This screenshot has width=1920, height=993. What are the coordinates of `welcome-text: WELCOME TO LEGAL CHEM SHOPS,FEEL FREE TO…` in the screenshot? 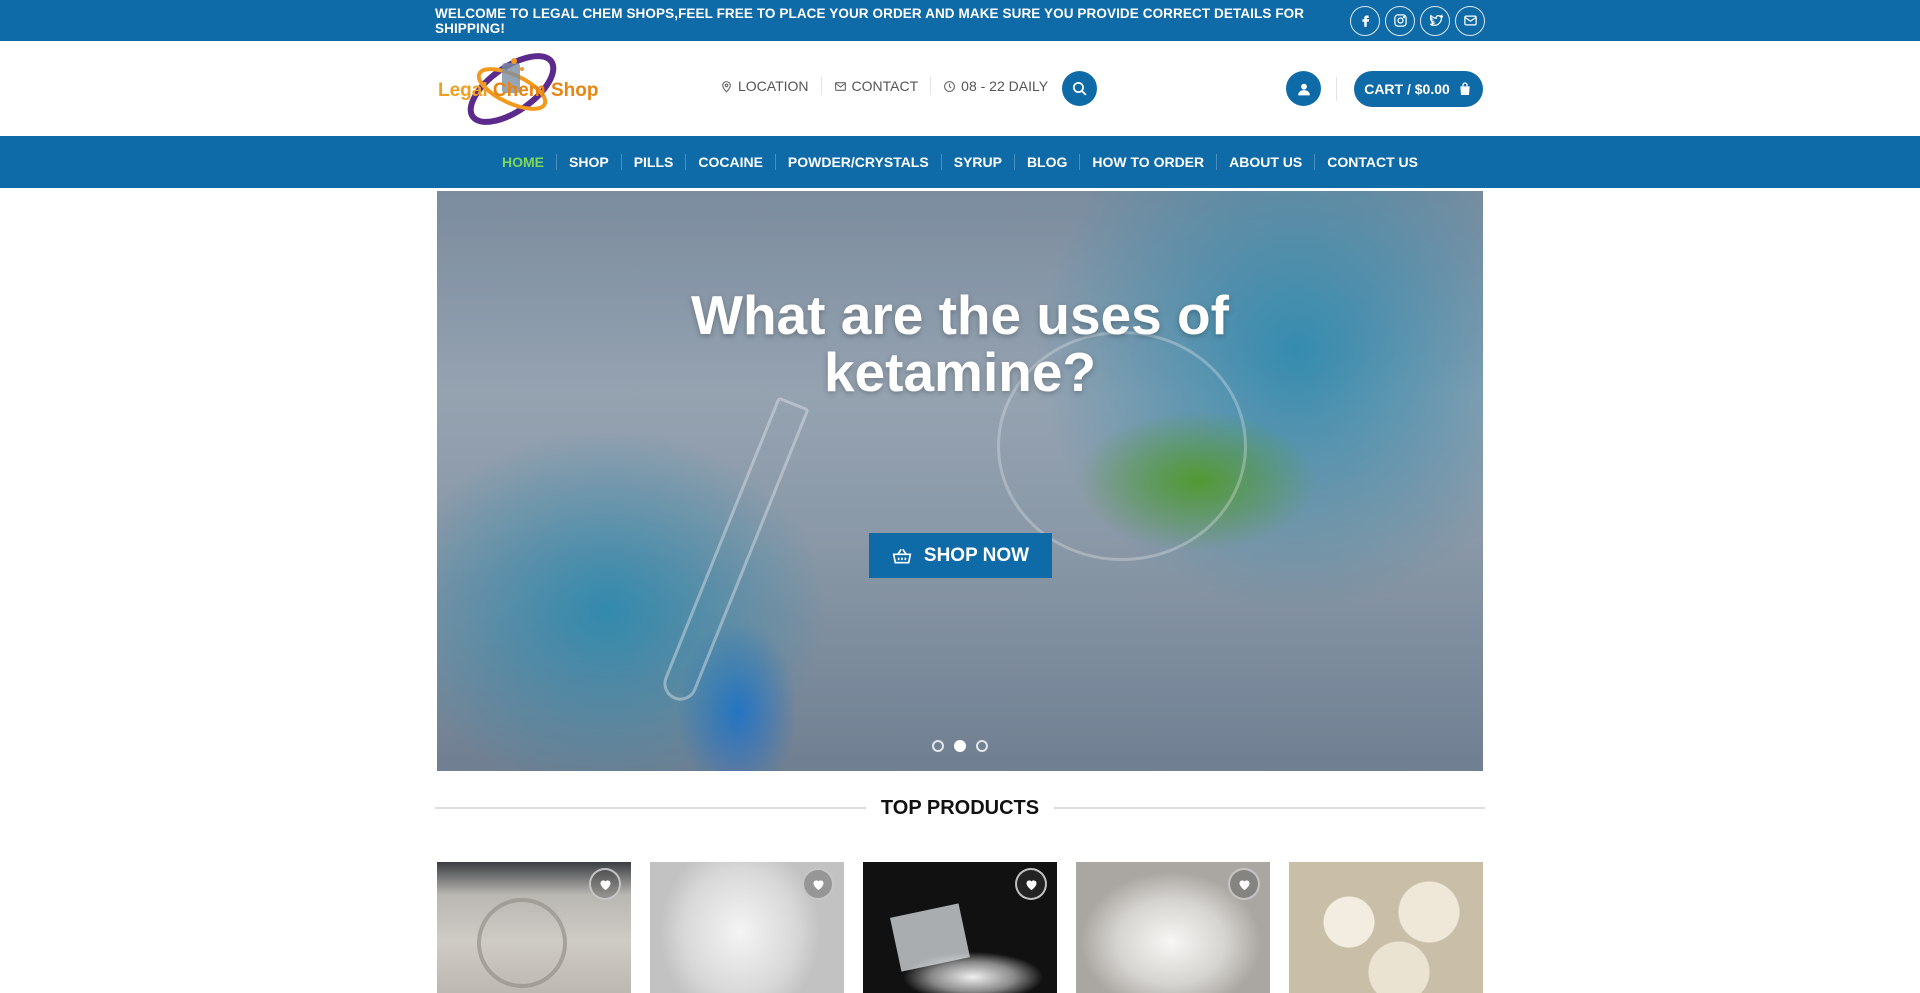 It's located at (870, 20).